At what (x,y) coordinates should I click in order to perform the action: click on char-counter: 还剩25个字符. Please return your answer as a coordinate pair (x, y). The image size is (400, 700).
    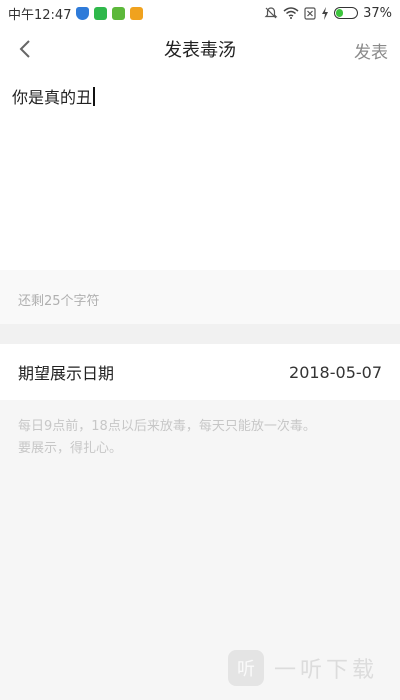
    Looking at the image, I should click on (59, 301).